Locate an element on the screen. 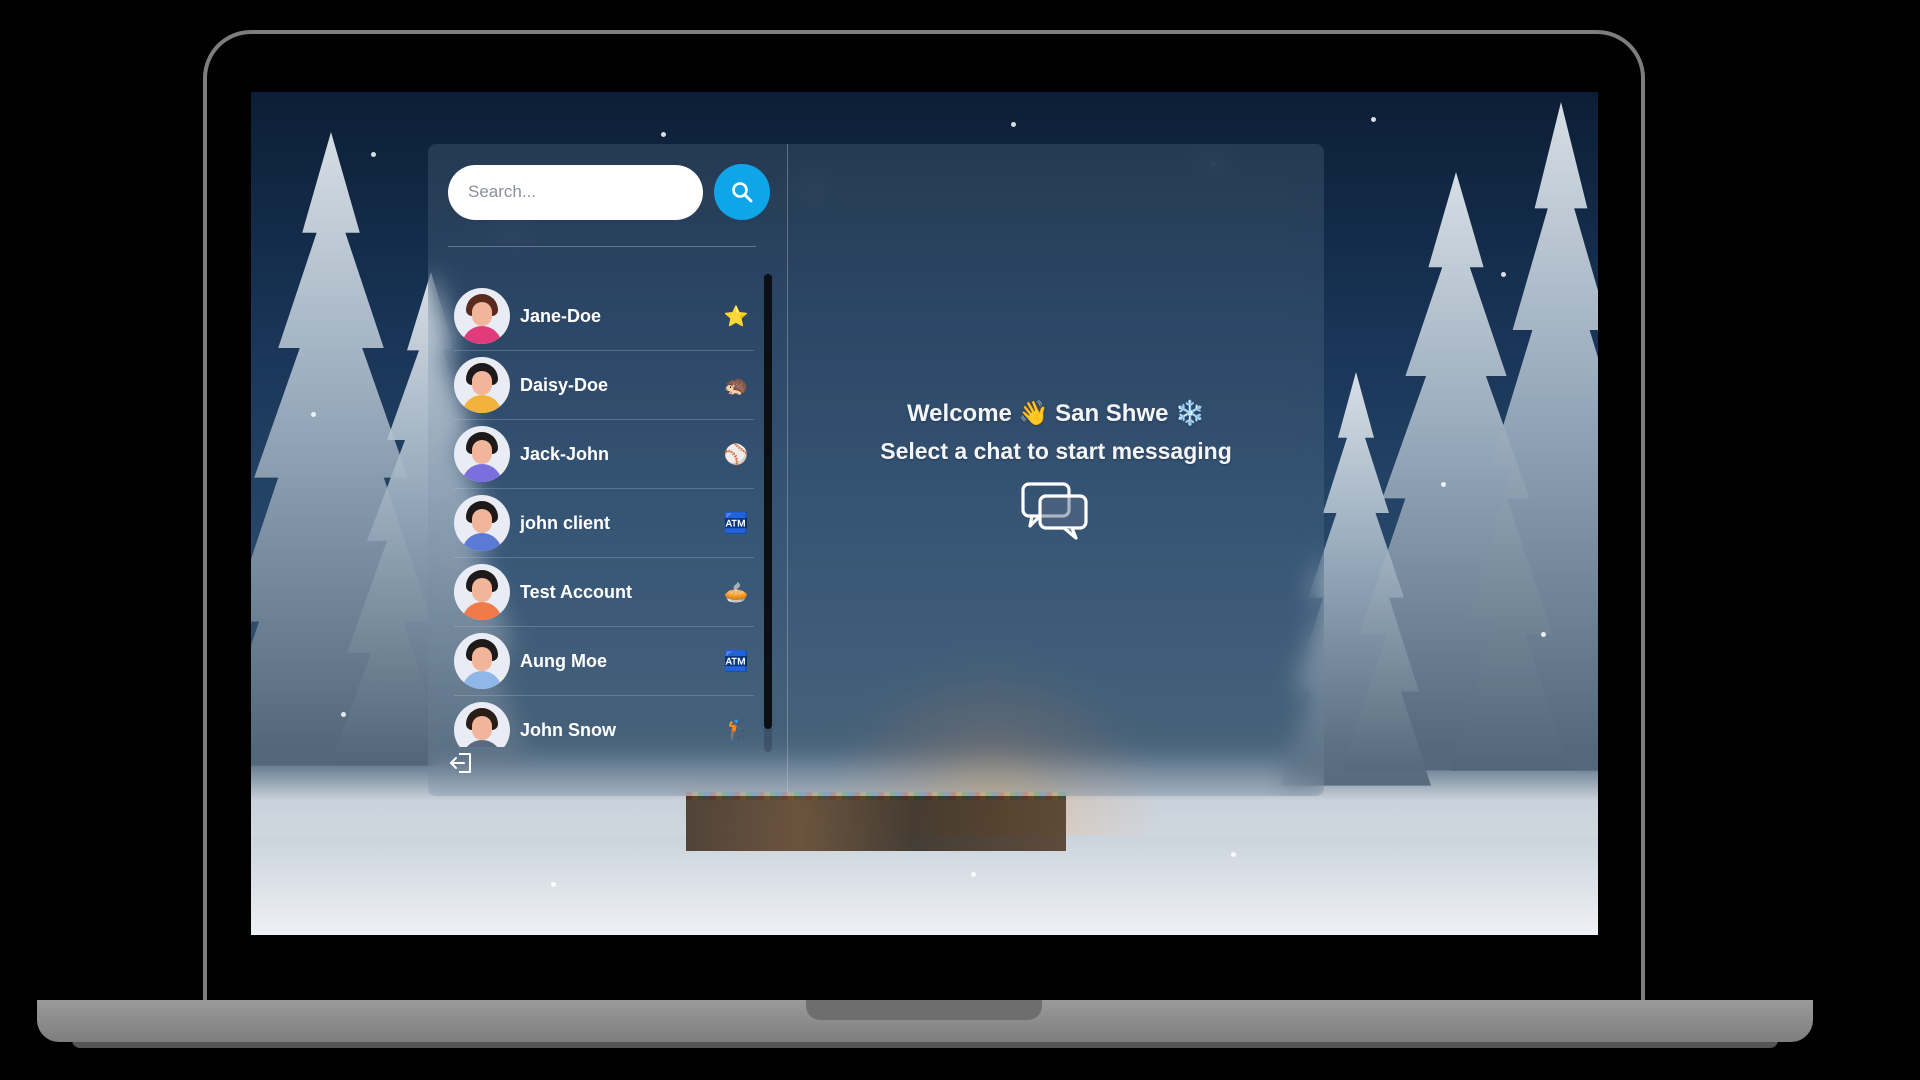 This screenshot has width=1920, height=1080. logout-button is located at coordinates (462, 763).